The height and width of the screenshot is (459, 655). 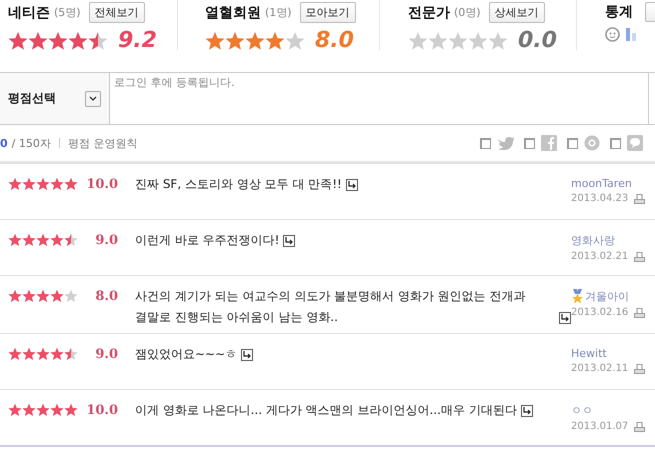 I want to click on review-date: 2013.04.23, so click(x=599, y=198).